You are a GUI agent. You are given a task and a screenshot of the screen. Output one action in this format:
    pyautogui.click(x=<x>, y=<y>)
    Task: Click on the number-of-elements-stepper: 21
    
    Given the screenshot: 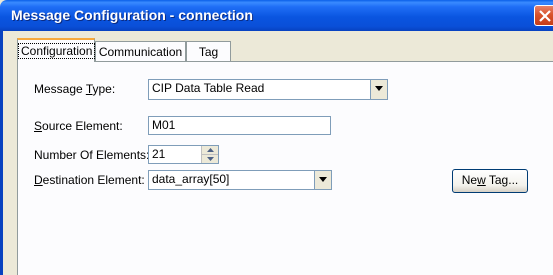 What is the action you would take?
    pyautogui.click(x=183, y=154)
    